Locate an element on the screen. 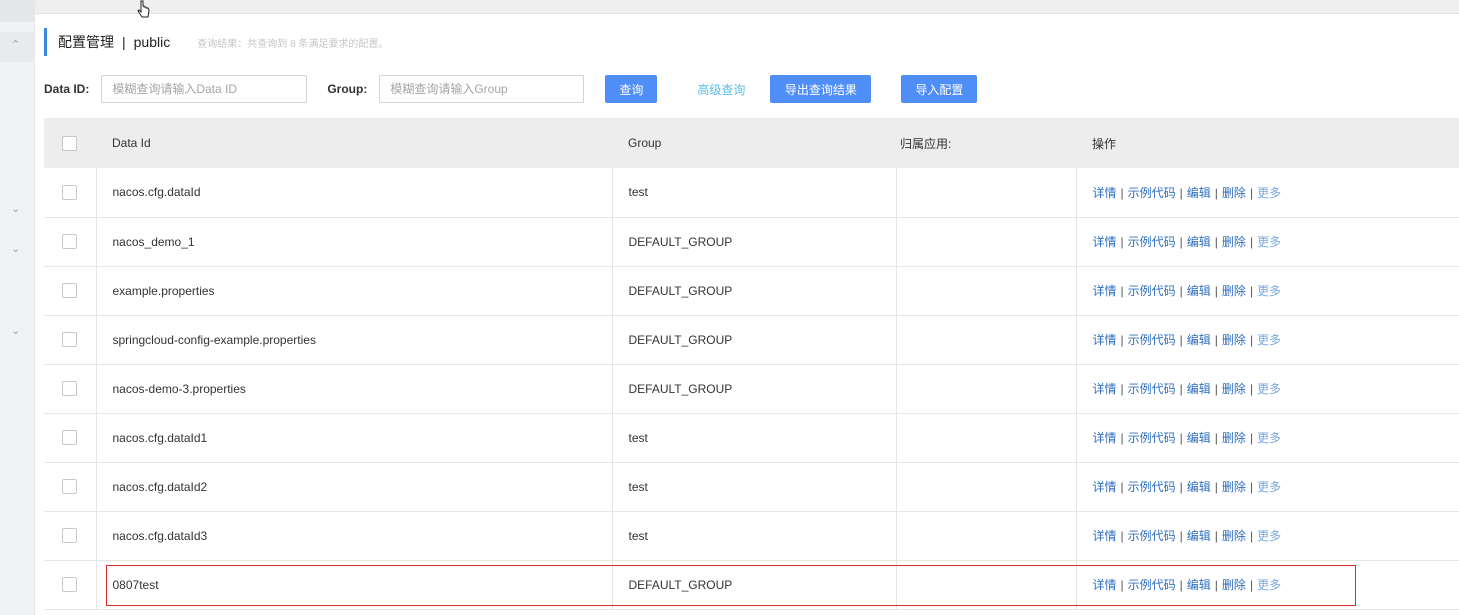 This screenshot has height=615, width=1459. select-all-checkbox is located at coordinates (69, 143).